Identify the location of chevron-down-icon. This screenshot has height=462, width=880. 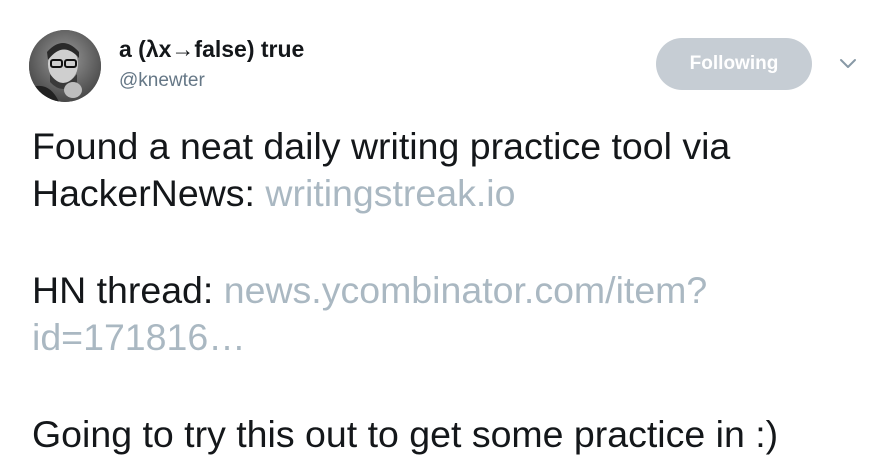
(848, 64).